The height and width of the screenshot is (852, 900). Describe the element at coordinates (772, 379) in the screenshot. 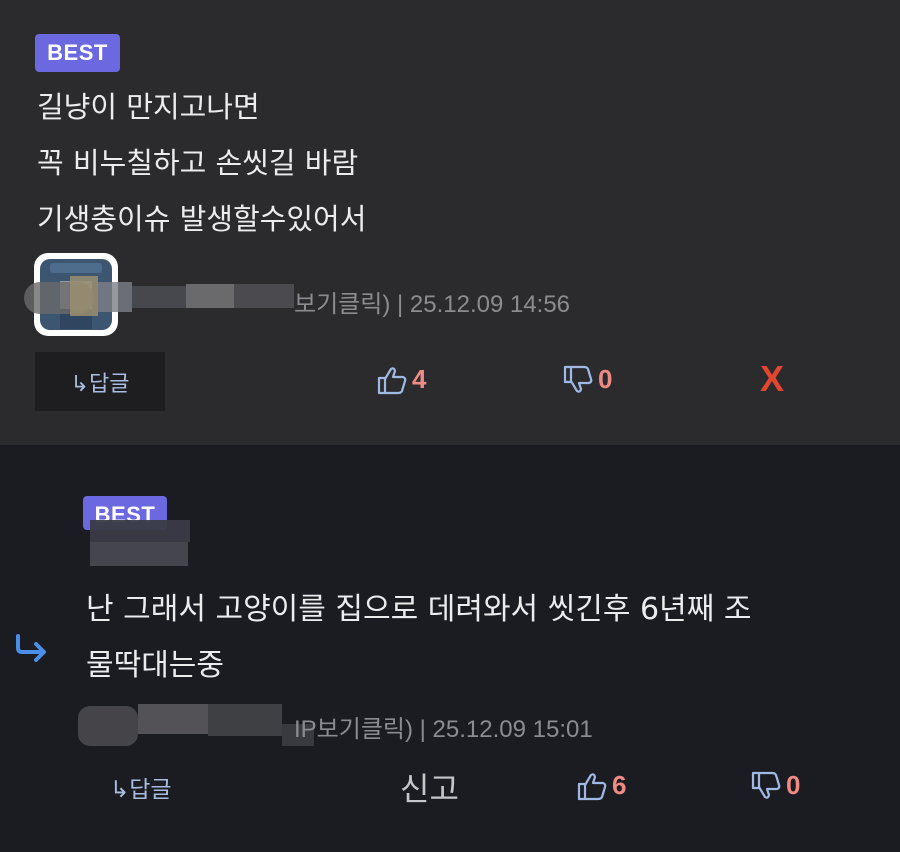

I see `delete-button: X` at that location.